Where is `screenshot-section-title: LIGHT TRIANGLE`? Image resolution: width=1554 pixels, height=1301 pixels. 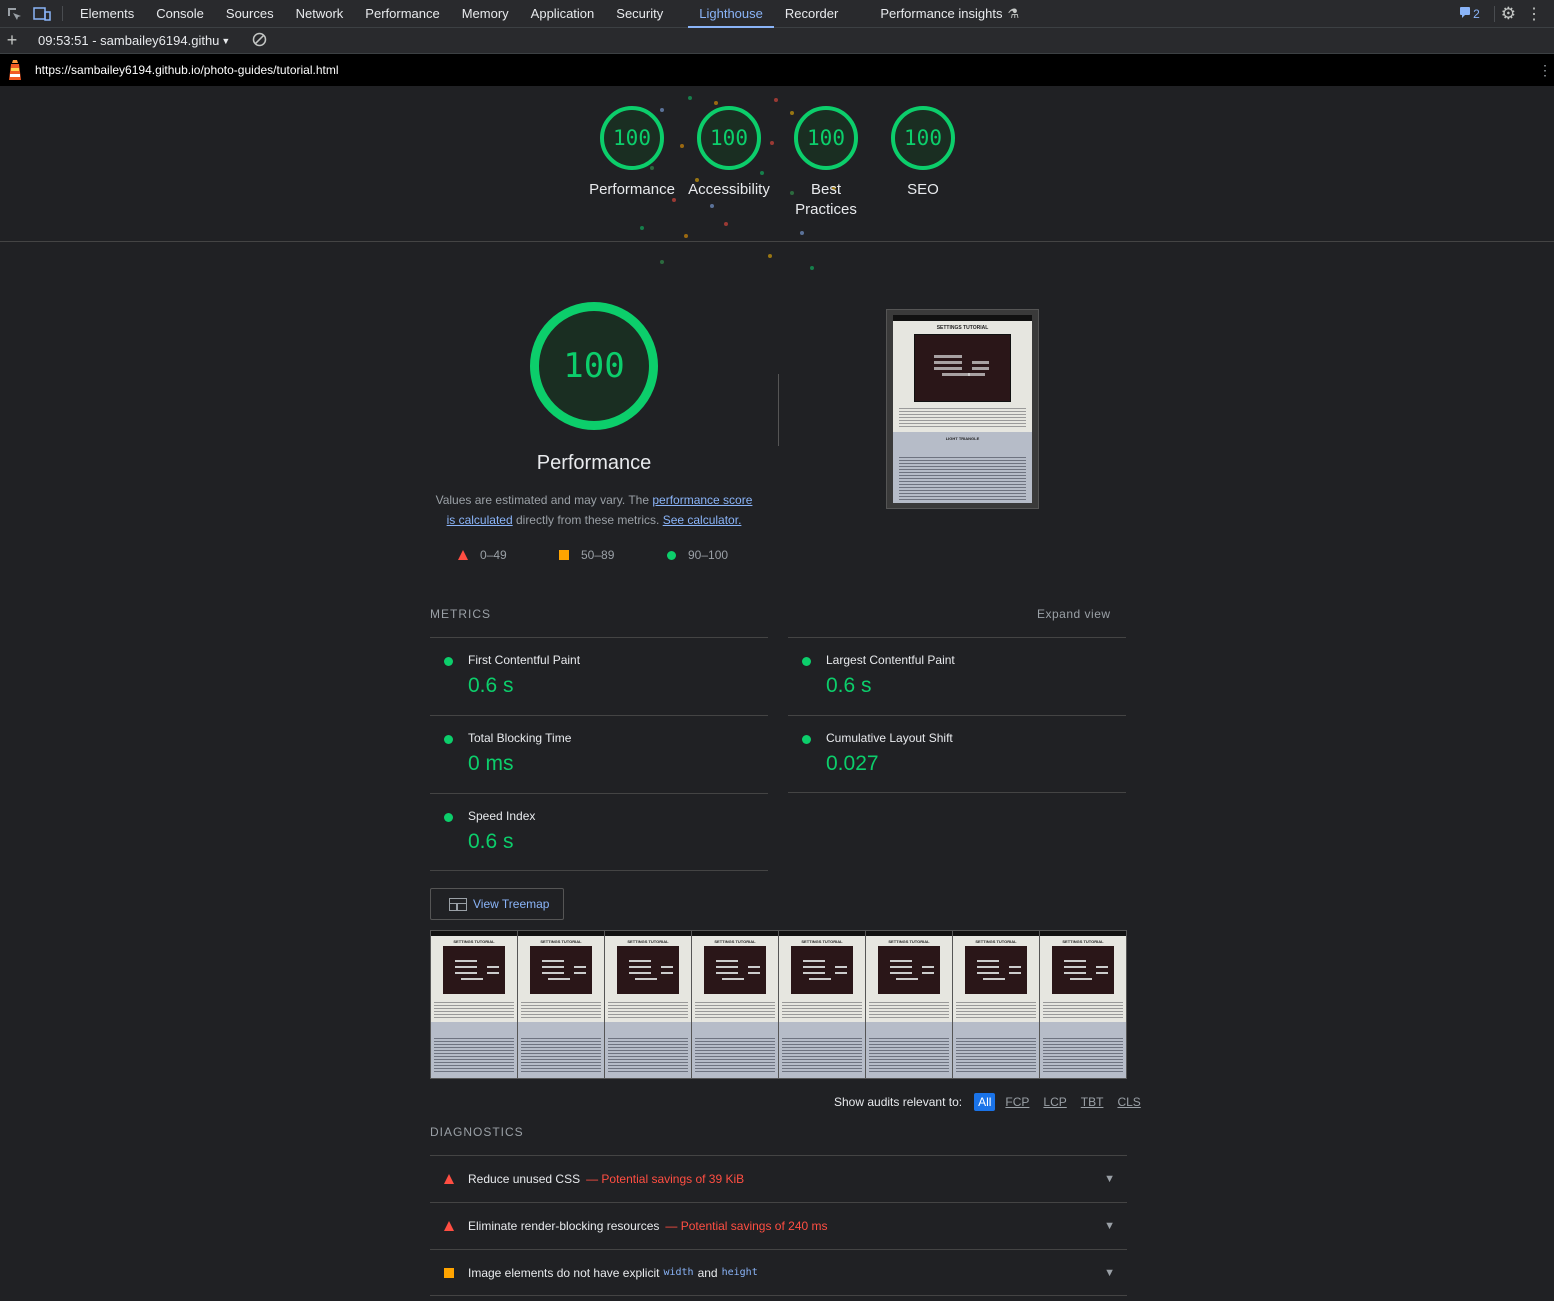 screenshot-section-title: LIGHT TRIANGLE is located at coordinates (962, 438).